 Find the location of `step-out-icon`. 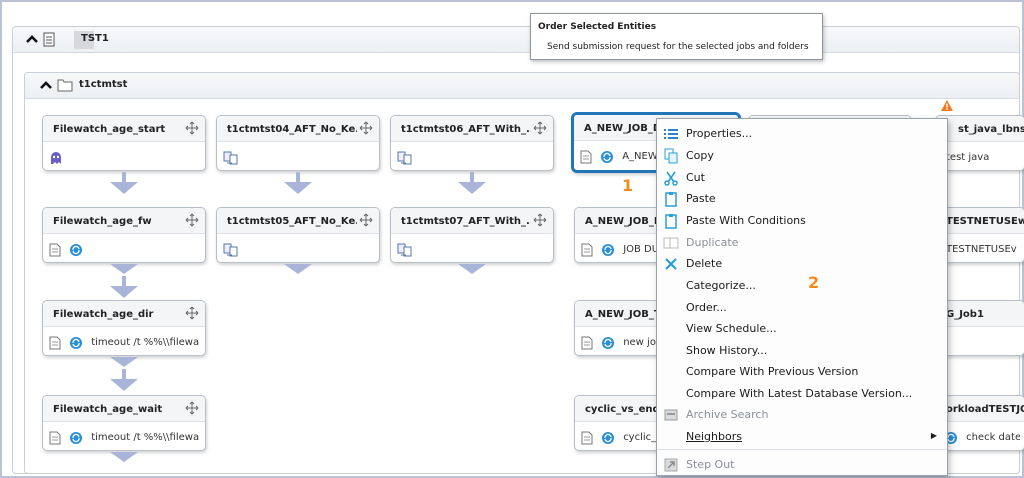

step-out-icon is located at coordinates (671, 465).